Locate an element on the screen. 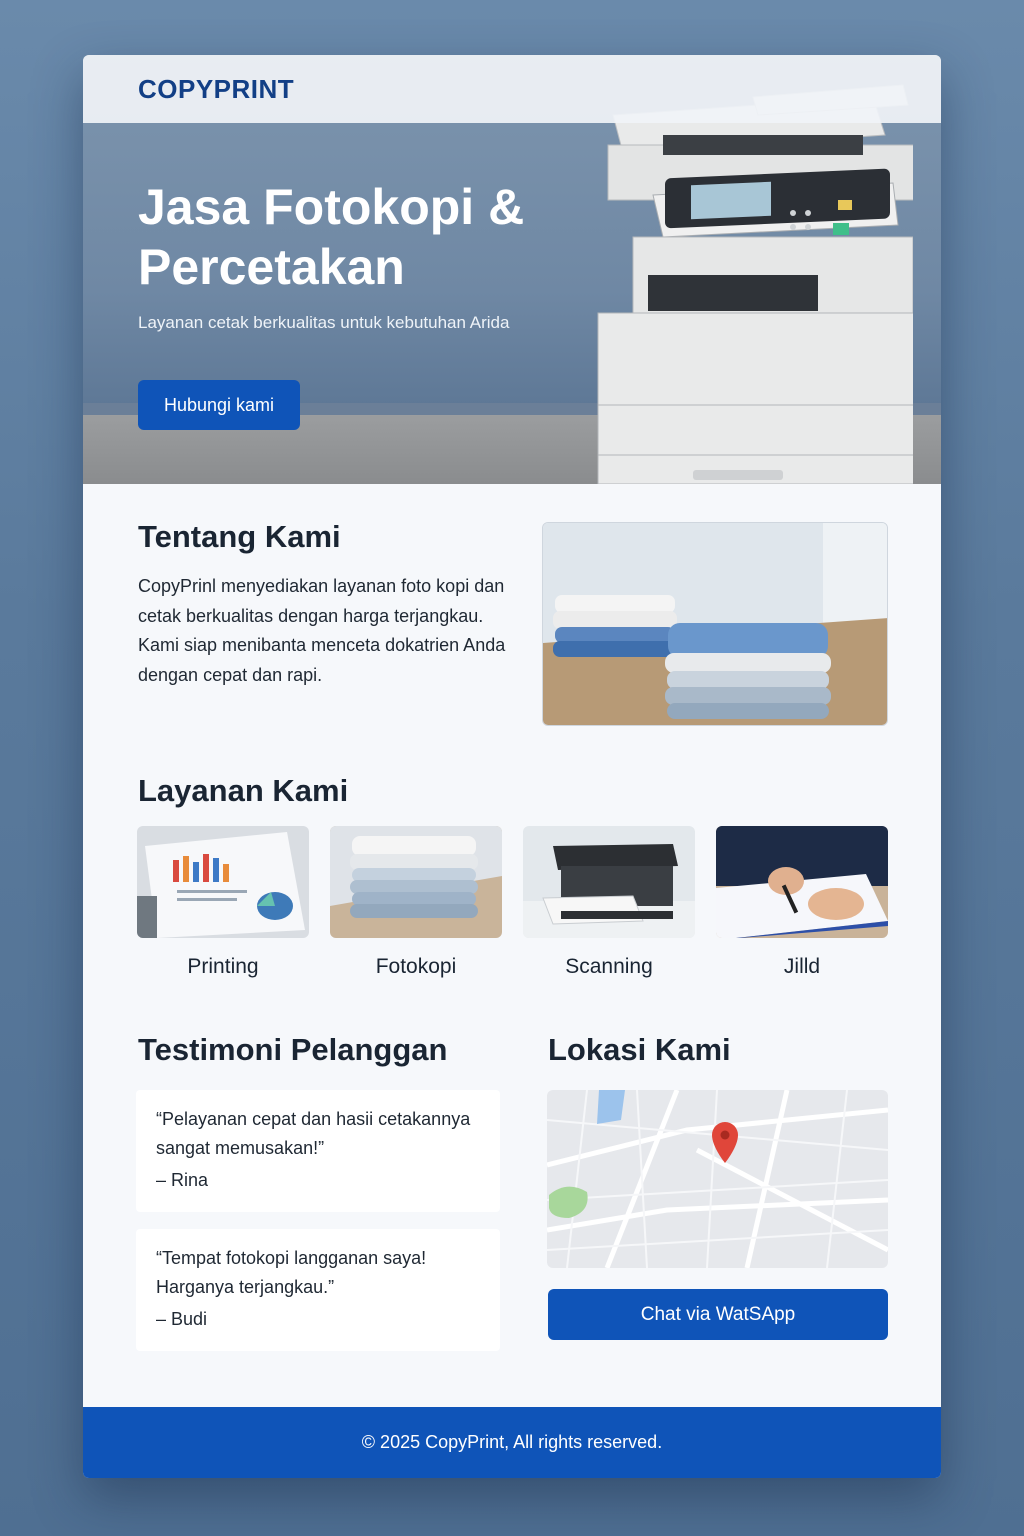 The width and height of the screenshot is (1024, 1536). service-label-scanning: Scanning is located at coordinates (609, 966).